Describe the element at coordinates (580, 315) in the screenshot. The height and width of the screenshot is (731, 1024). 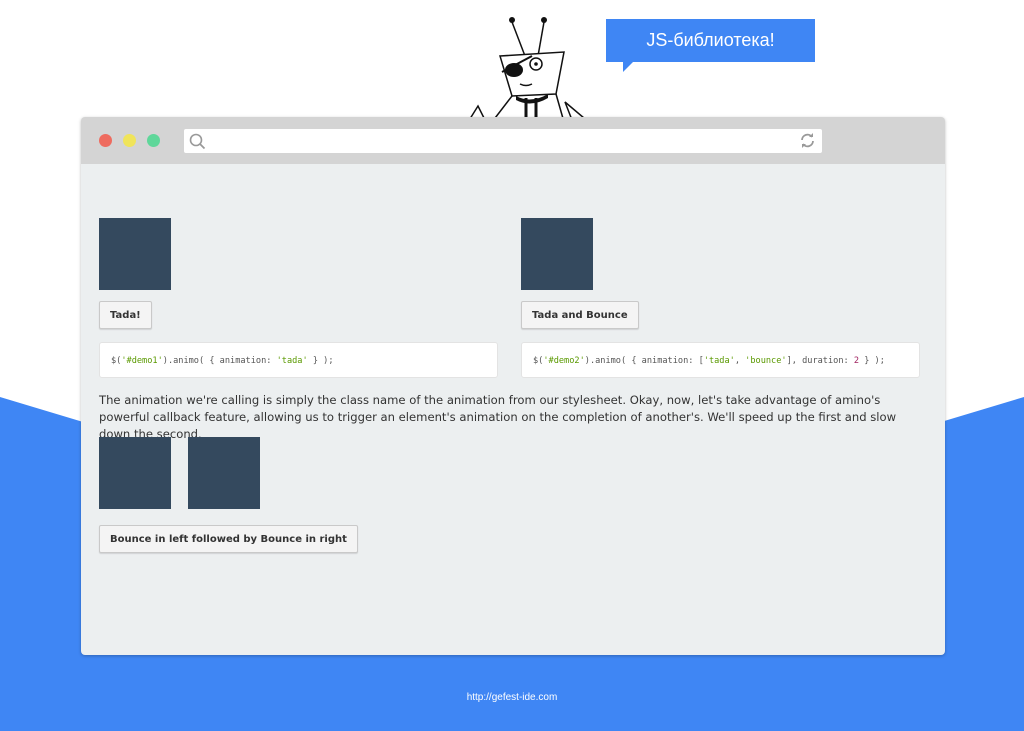
I see `tada-and-bounce-button: Tada and Bounce` at that location.